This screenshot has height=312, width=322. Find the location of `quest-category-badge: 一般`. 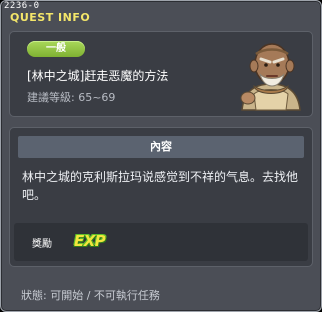

quest-category-badge: 一般 is located at coordinates (56, 49).